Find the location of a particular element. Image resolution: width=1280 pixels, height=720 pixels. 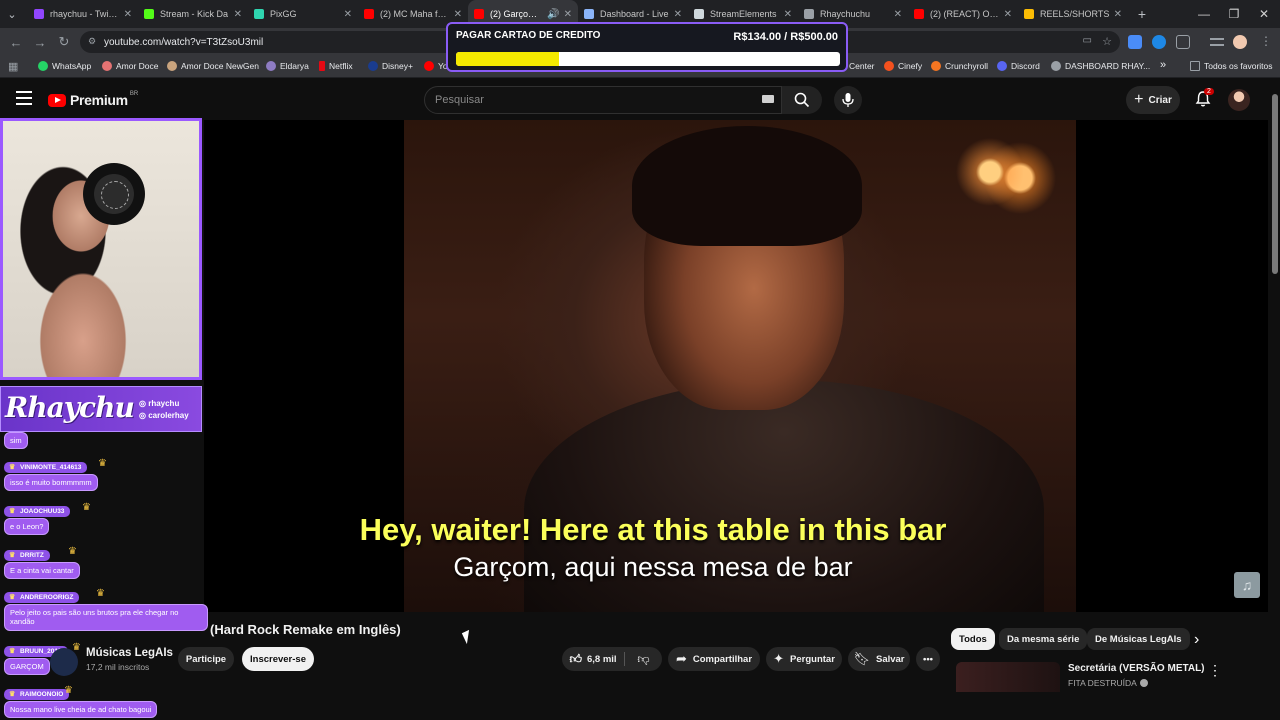

crown-icon: ♛ is located at coordinates (102, 463).